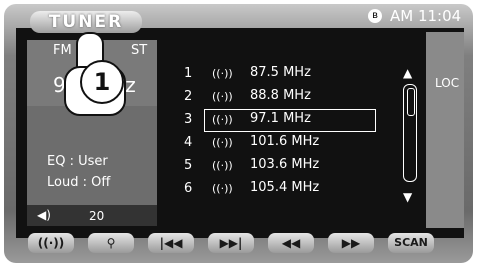 Image resolution: width=477 pixels, height=267 pixels. Describe the element at coordinates (375, 16) in the screenshot. I see `bluetooth-icon: ʙ` at that location.